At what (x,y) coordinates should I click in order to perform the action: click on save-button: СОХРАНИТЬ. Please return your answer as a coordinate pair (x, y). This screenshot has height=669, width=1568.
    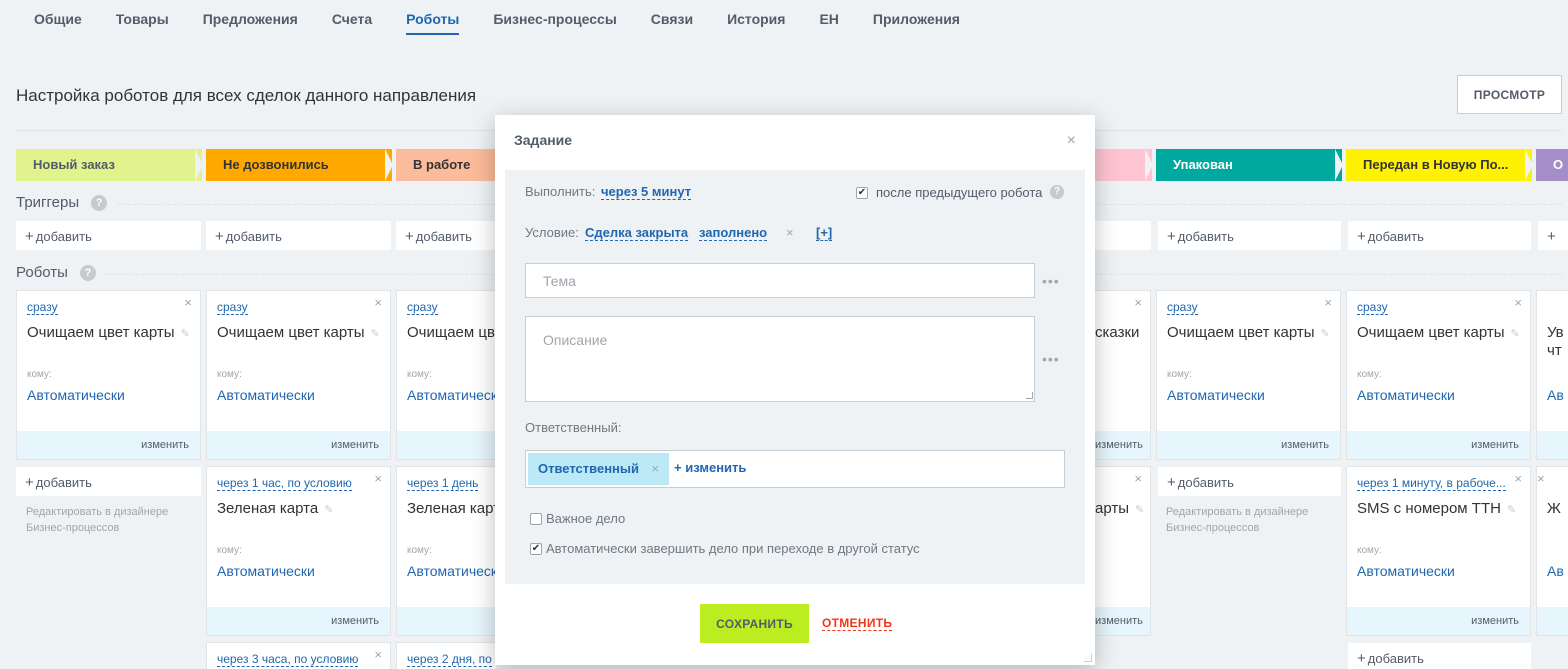
    Looking at the image, I should click on (754, 623).